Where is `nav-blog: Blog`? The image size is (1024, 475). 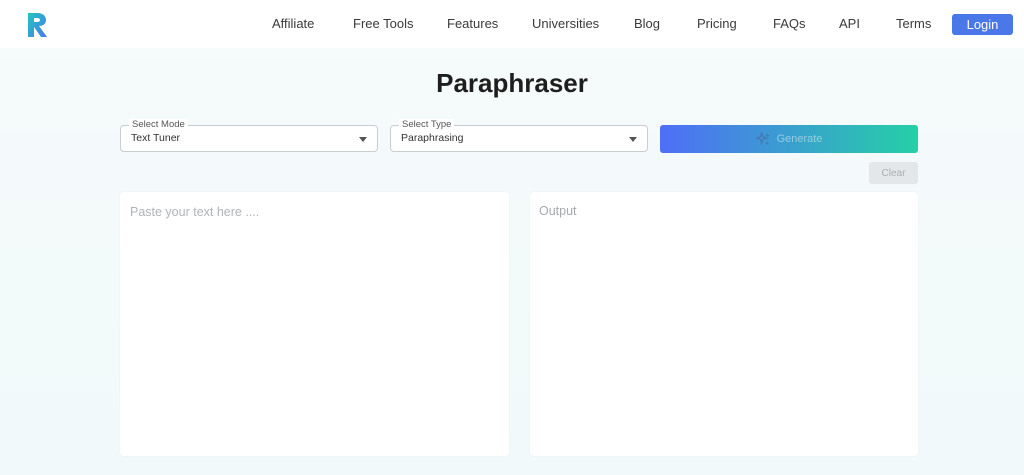 nav-blog: Blog is located at coordinates (647, 23).